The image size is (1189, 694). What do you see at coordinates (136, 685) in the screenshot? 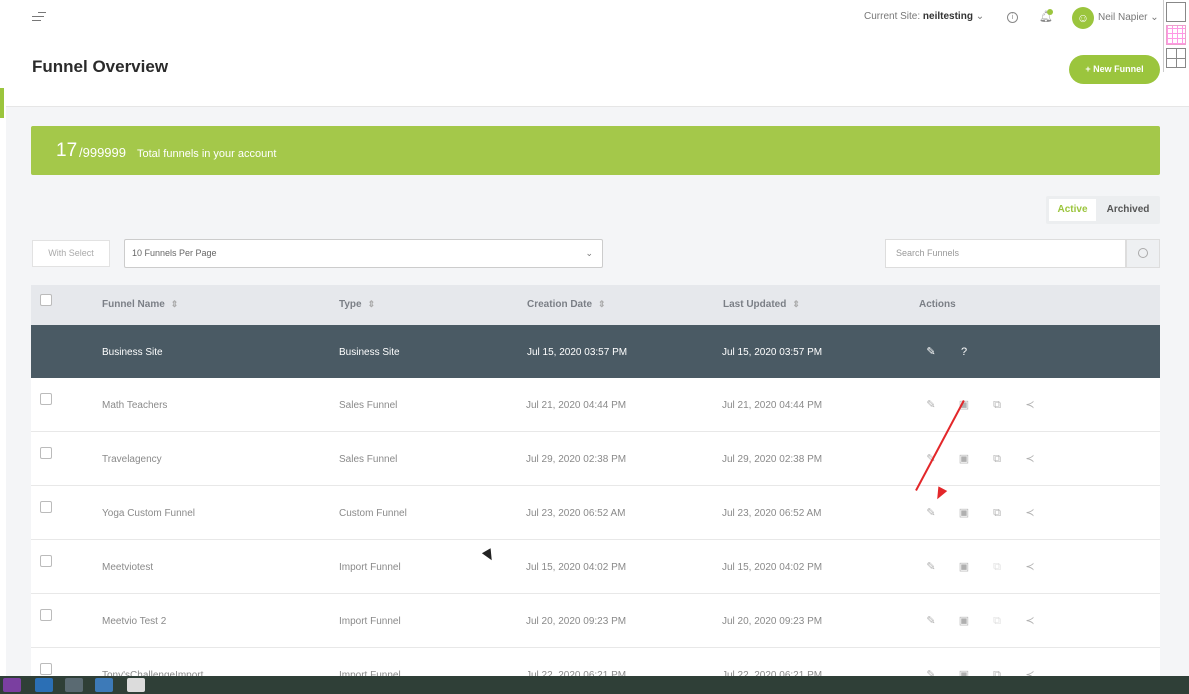
I see `screen-recorder-icon` at bounding box center [136, 685].